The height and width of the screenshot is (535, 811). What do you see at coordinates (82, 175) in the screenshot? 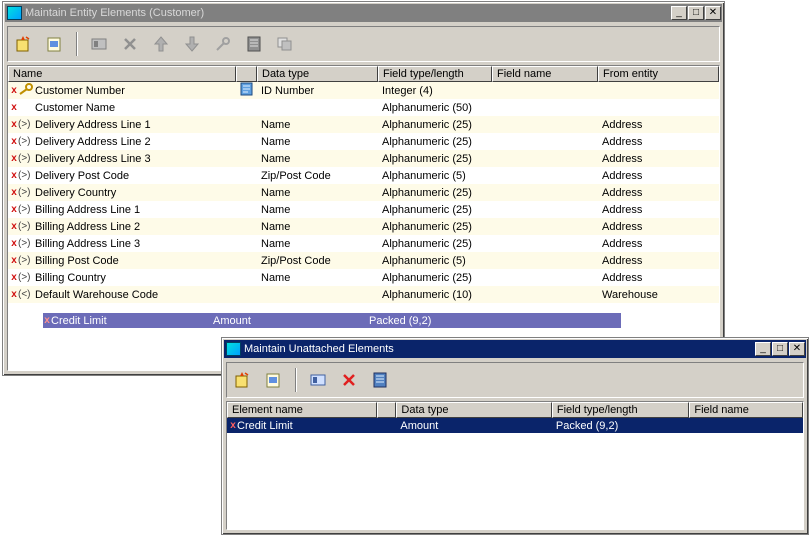
I see `element-name: Delivery Post Code` at bounding box center [82, 175].